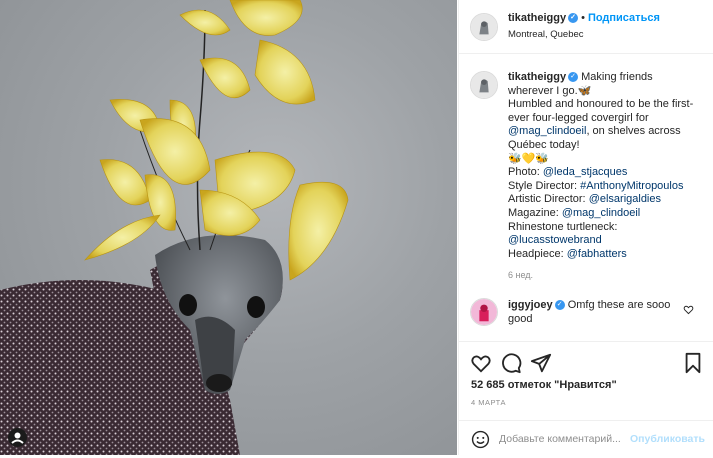  I want to click on caption-emoji: 🐝💛🐝, so click(529, 158).